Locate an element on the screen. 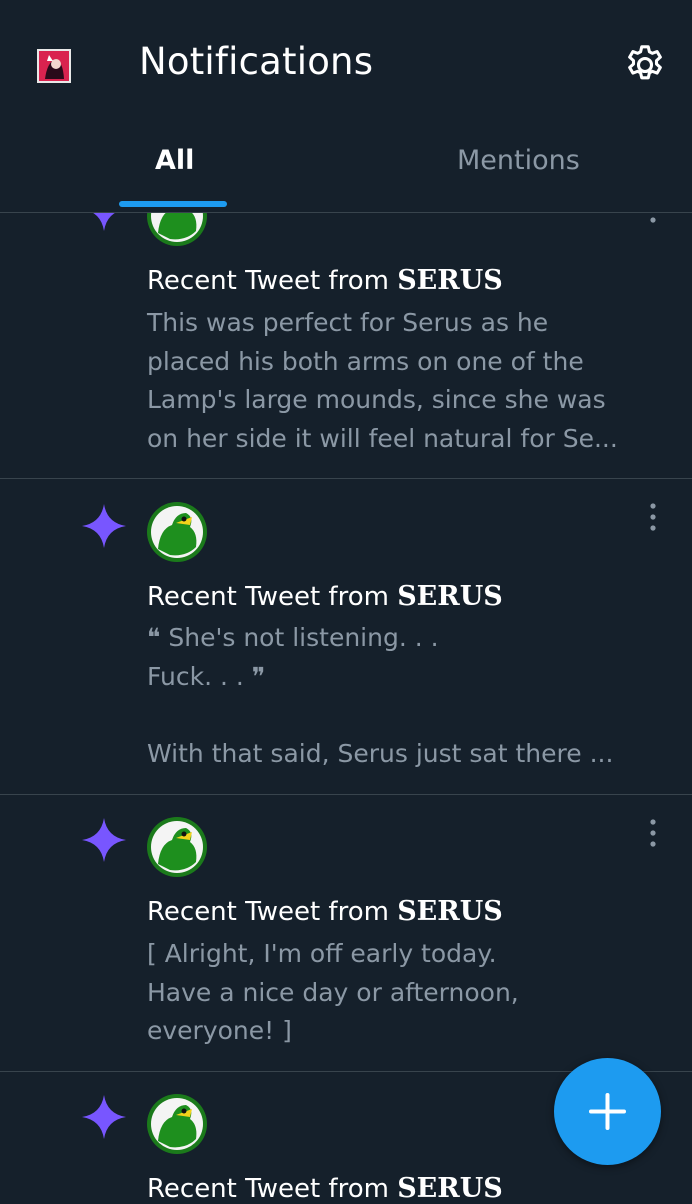 The width and height of the screenshot is (692, 1204). gear-icon is located at coordinates (645, 65).